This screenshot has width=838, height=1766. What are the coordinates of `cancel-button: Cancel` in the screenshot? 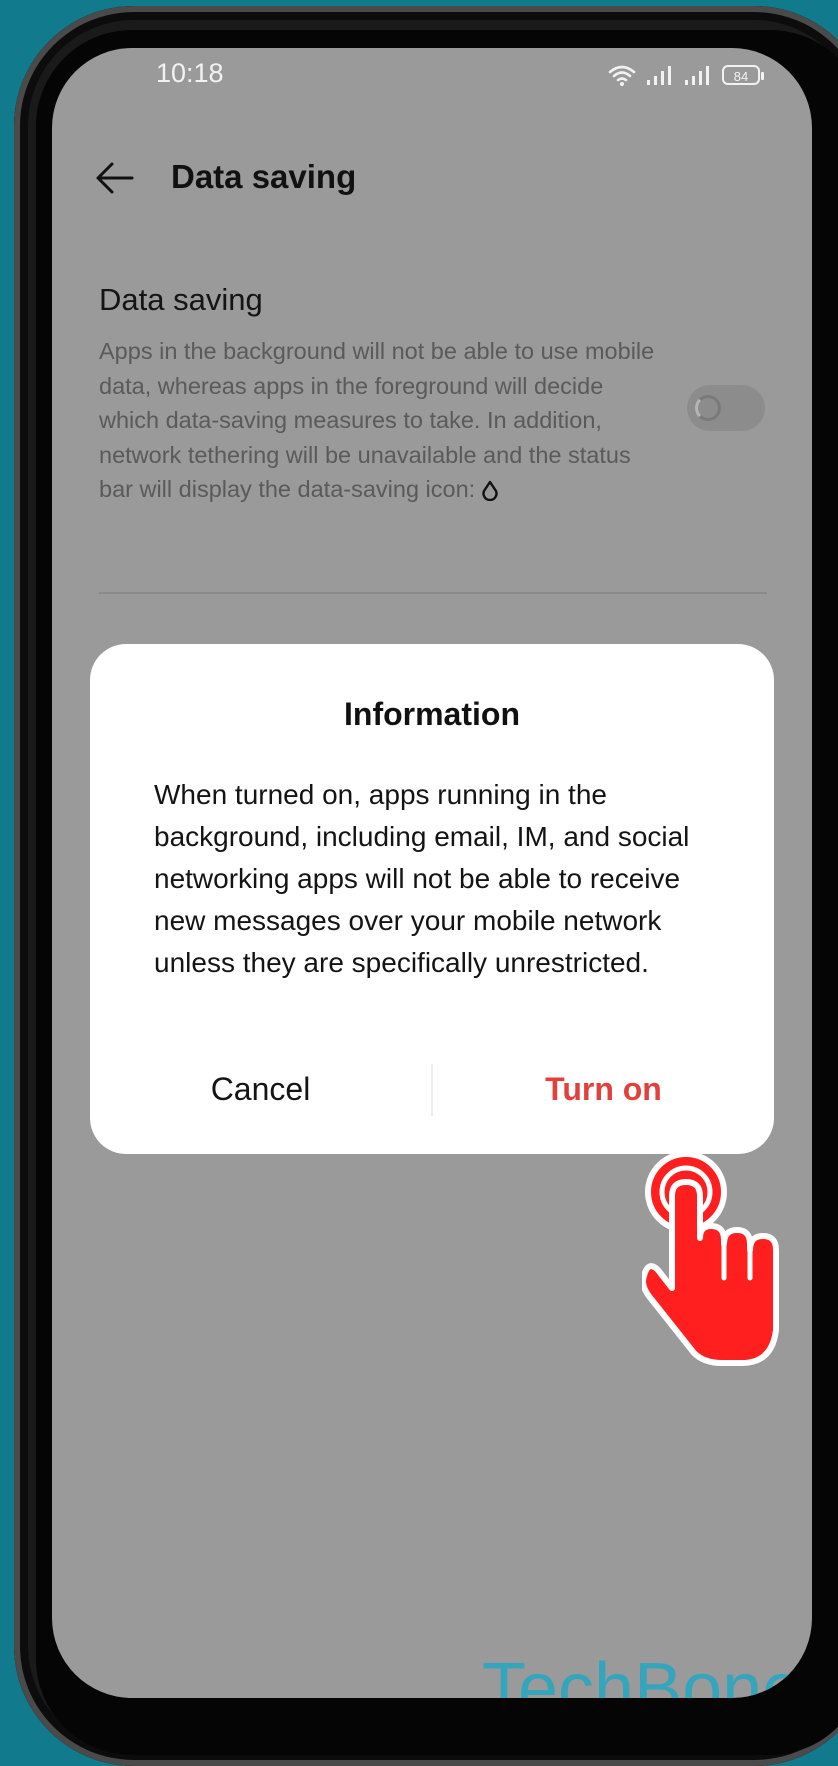 It's located at (260, 1089).